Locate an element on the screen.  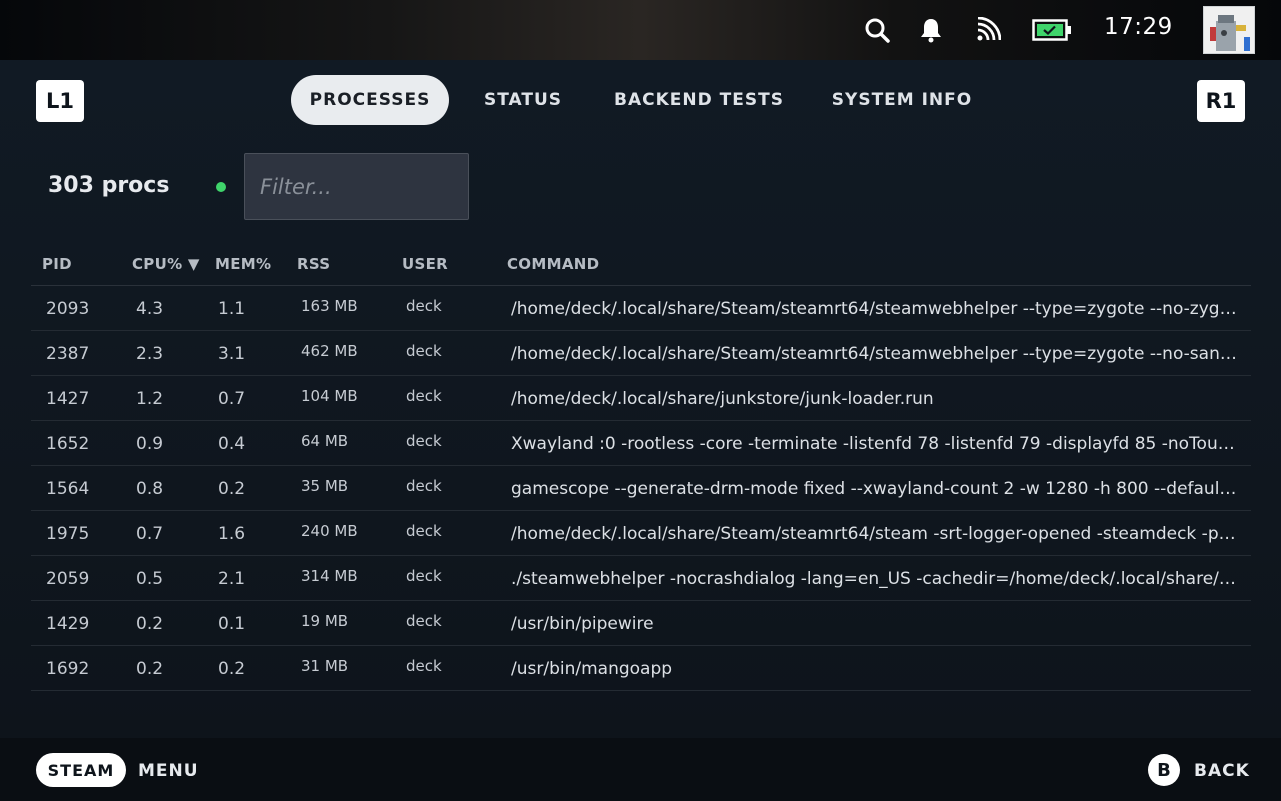
tab-system-info: SYSTEM INFO is located at coordinates (902, 100).